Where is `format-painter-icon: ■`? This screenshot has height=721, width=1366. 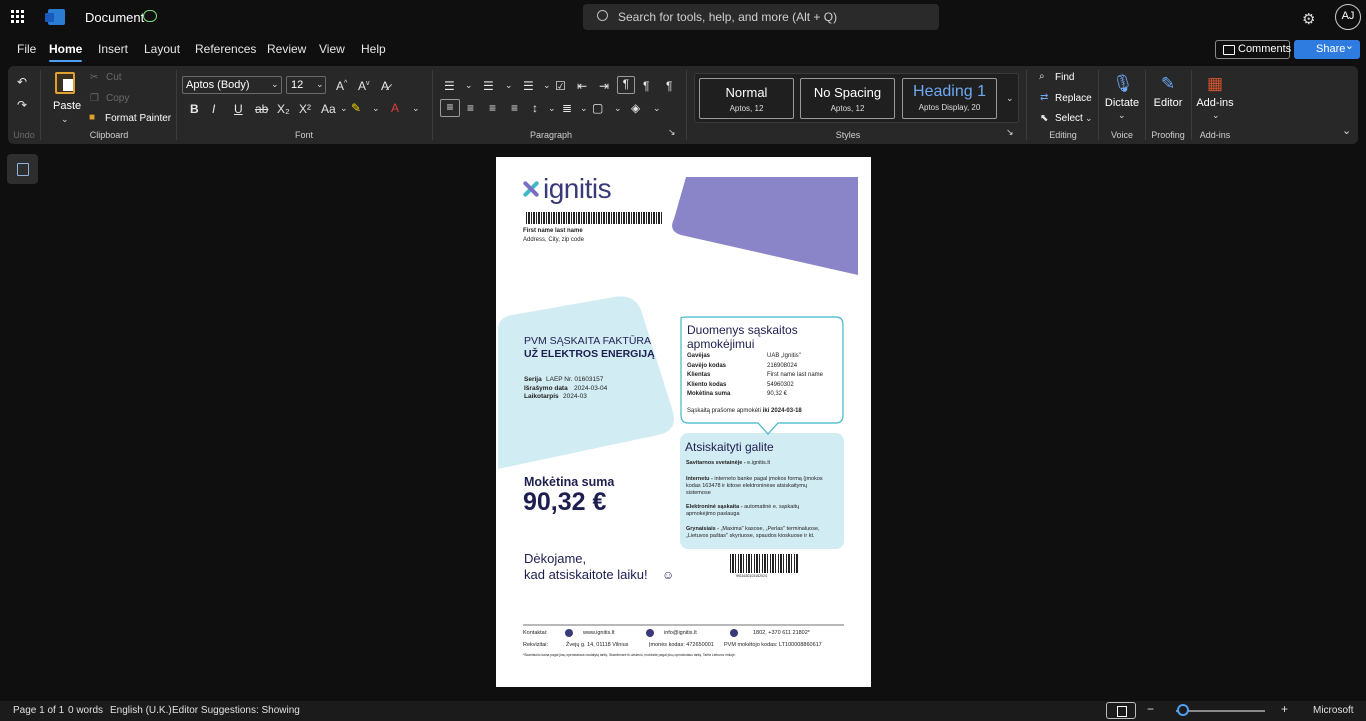
format-painter-icon: ■ is located at coordinates (92, 117).